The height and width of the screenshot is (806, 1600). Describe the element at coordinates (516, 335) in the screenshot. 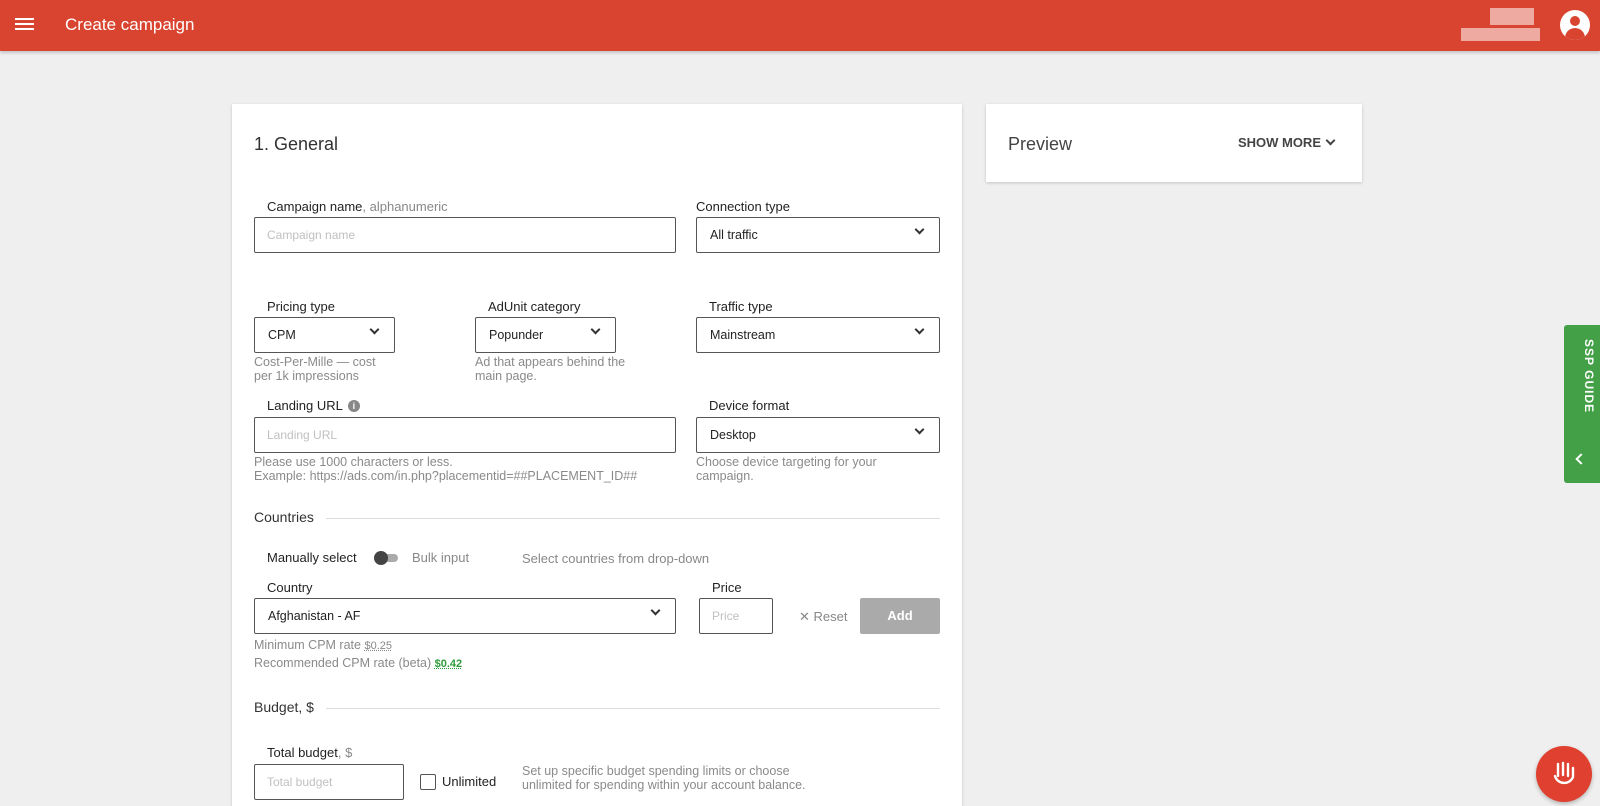

I see `adunit-category-value: Popunder` at that location.